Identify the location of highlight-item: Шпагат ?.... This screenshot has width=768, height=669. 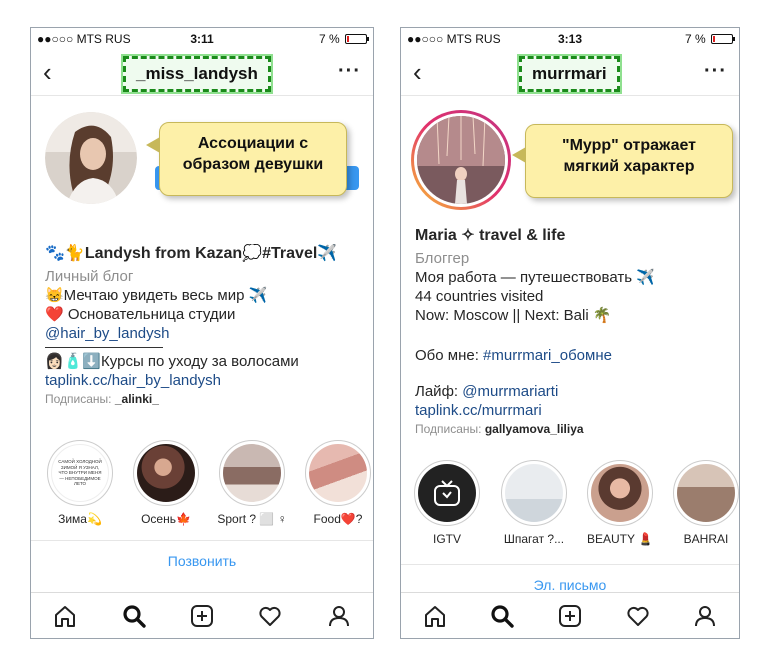
(534, 503).